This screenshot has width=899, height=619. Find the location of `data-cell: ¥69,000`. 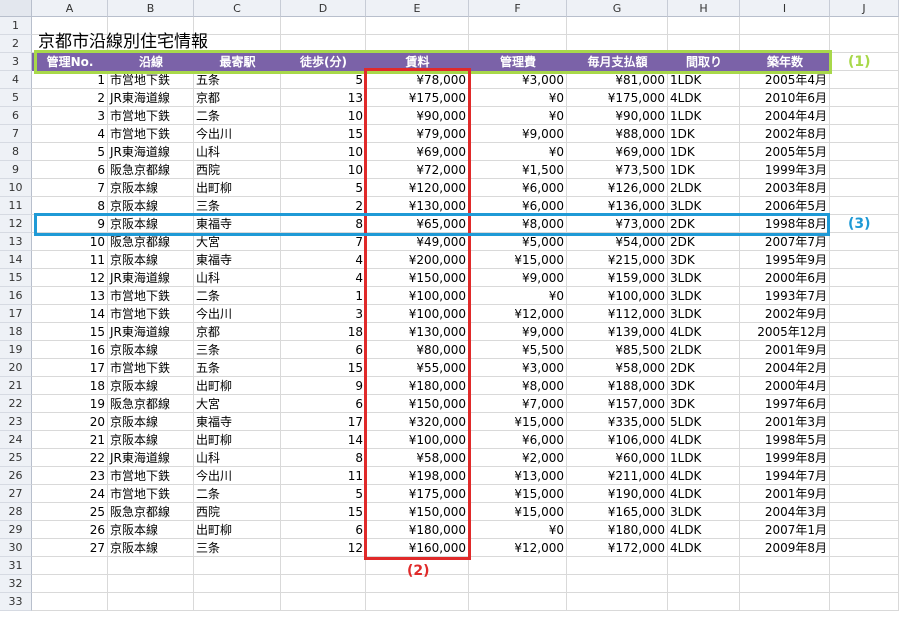

data-cell: ¥69,000 is located at coordinates (617, 152).